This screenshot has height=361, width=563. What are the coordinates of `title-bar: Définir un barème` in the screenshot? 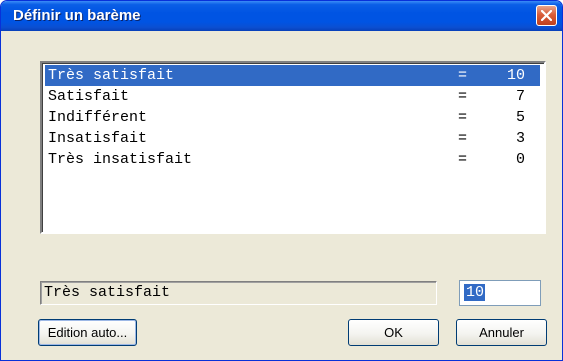 It's located at (281, 16).